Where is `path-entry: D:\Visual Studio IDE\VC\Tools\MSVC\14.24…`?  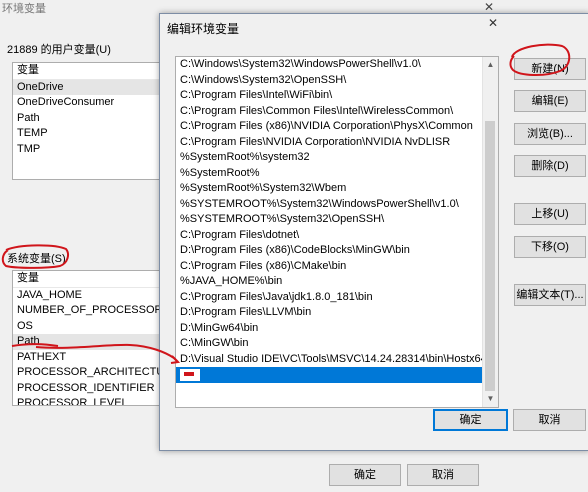 path-entry: D:\Visual Studio IDE\VC\Tools\MSVC\14.24… is located at coordinates (337, 360).